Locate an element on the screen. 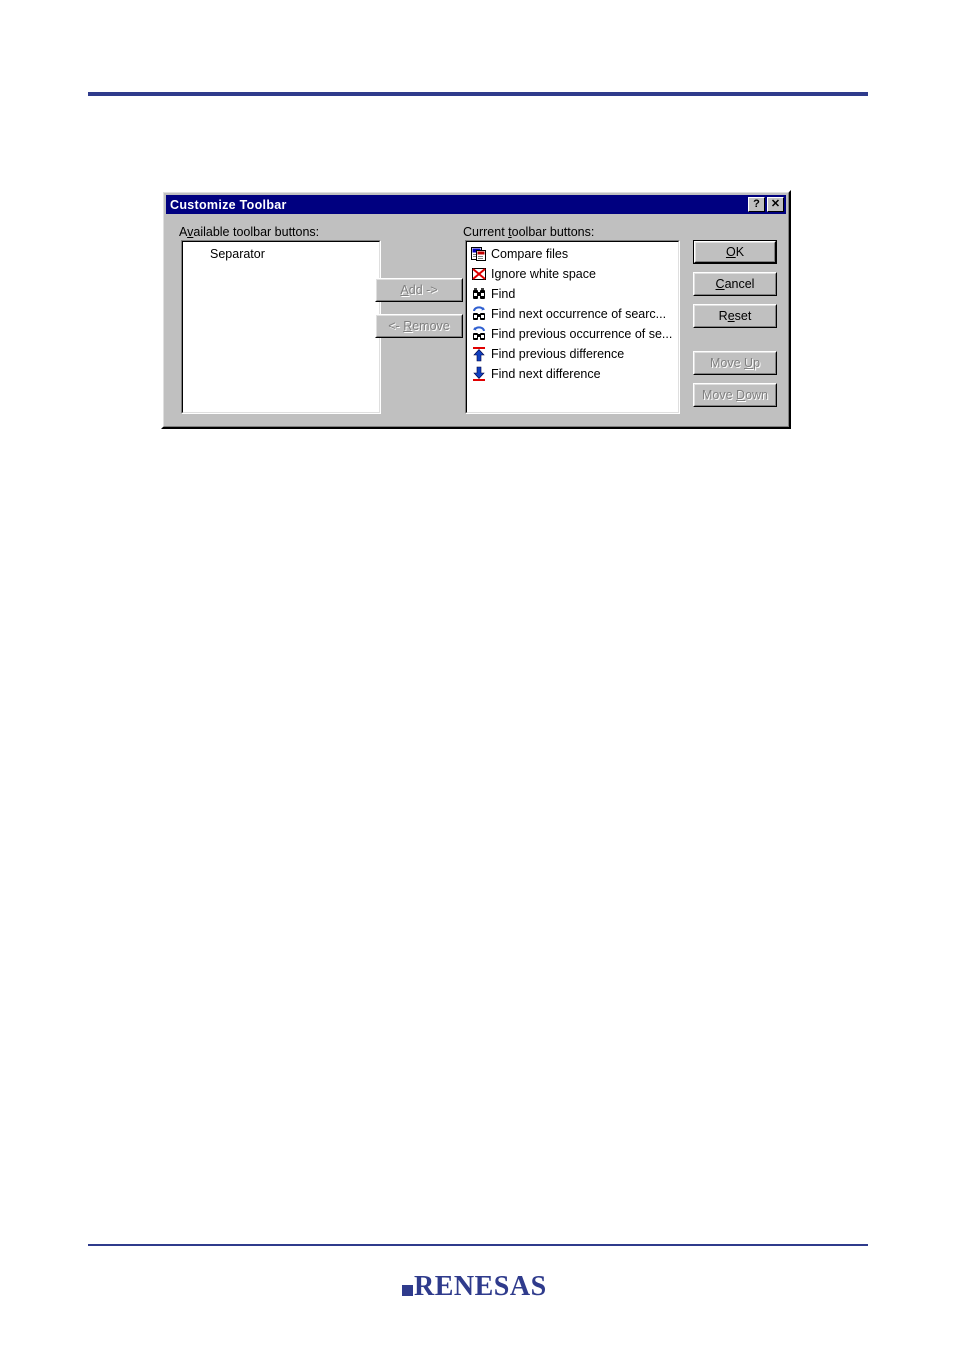  listbox-content: Separator is located at coordinates (281, 327).